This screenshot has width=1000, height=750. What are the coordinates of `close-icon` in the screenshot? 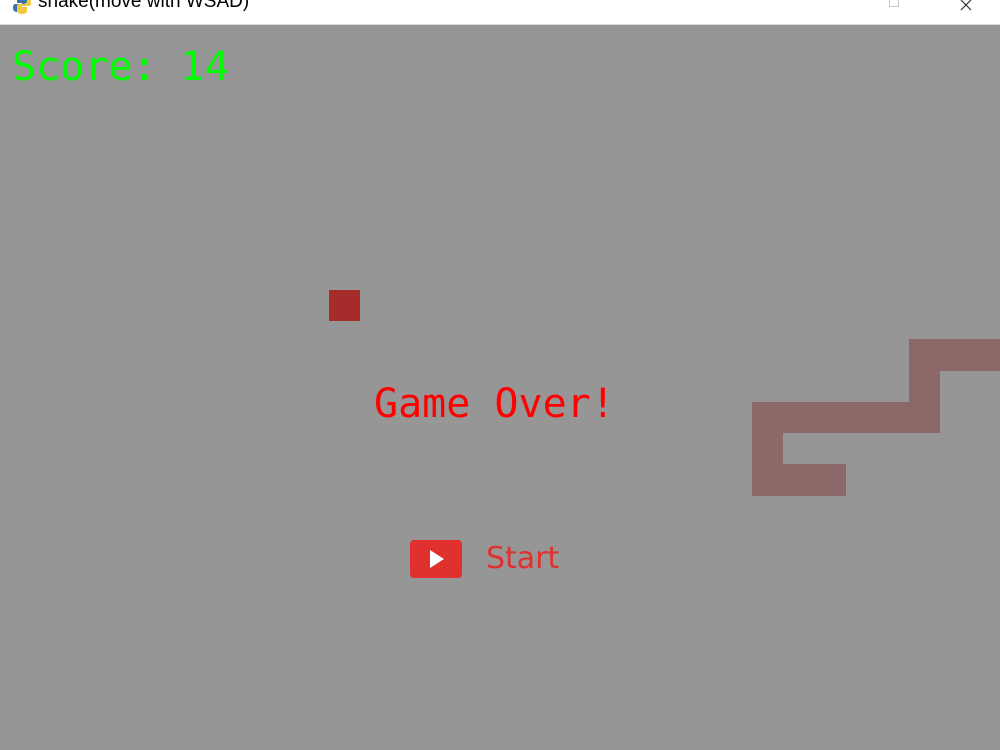 It's located at (966, 5).